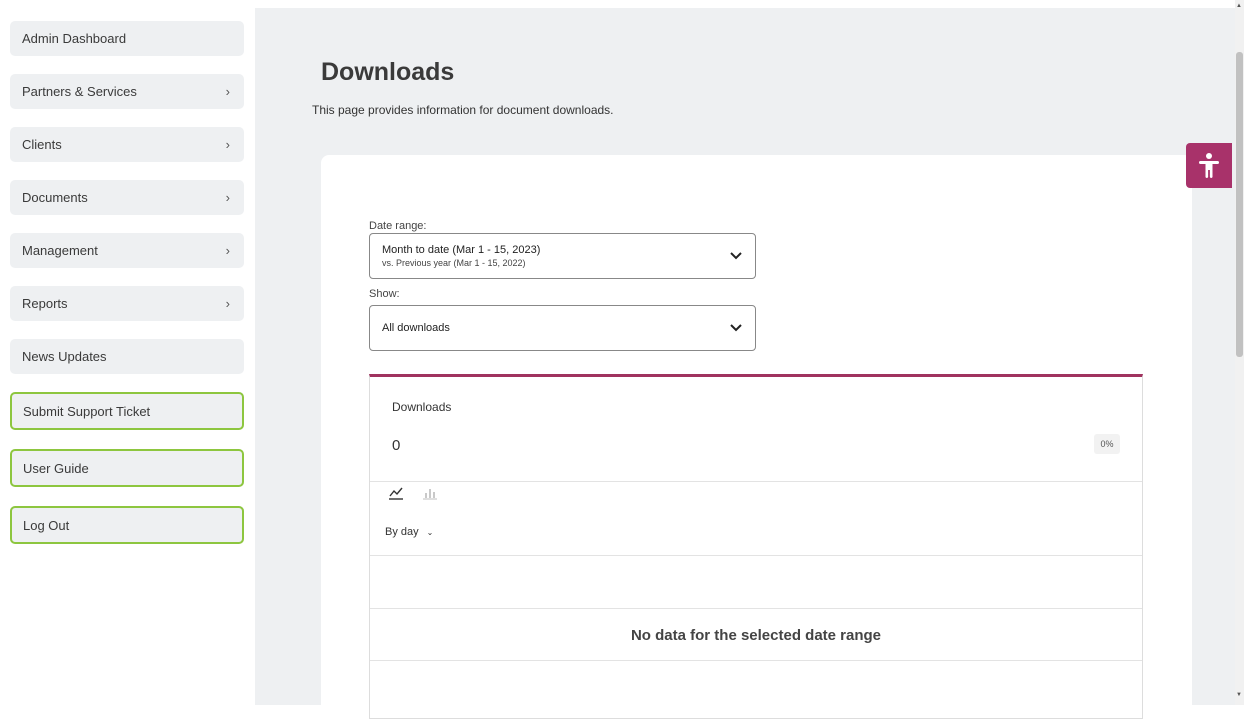 Image resolution: width=1244 pixels, height=719 pixels. I want to click on accessibility-icon, so click(1209, 165).